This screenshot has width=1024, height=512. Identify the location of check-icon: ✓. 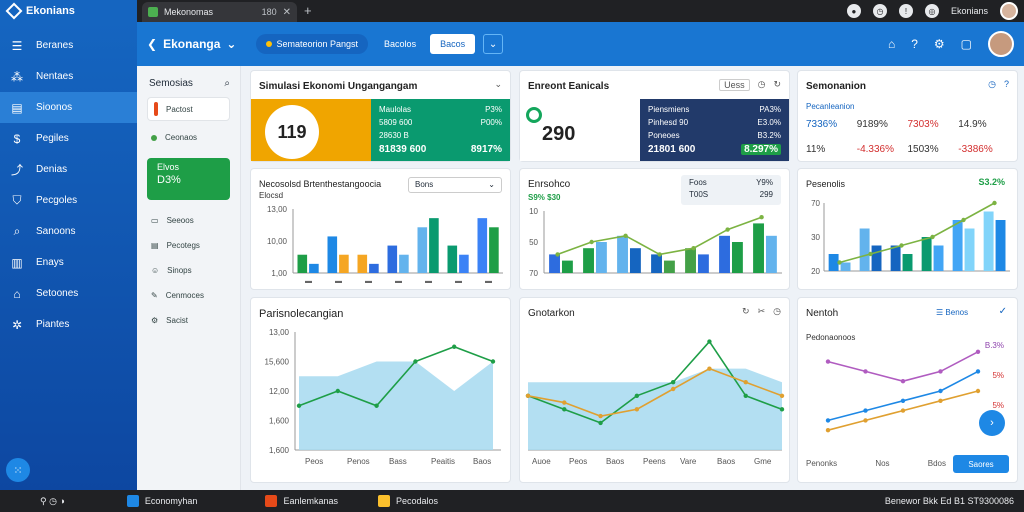
(1003, 311).